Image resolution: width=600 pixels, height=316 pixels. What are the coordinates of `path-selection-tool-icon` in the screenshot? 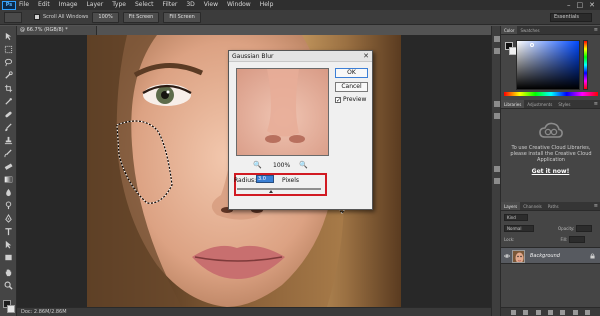 It's located at (8, 244).